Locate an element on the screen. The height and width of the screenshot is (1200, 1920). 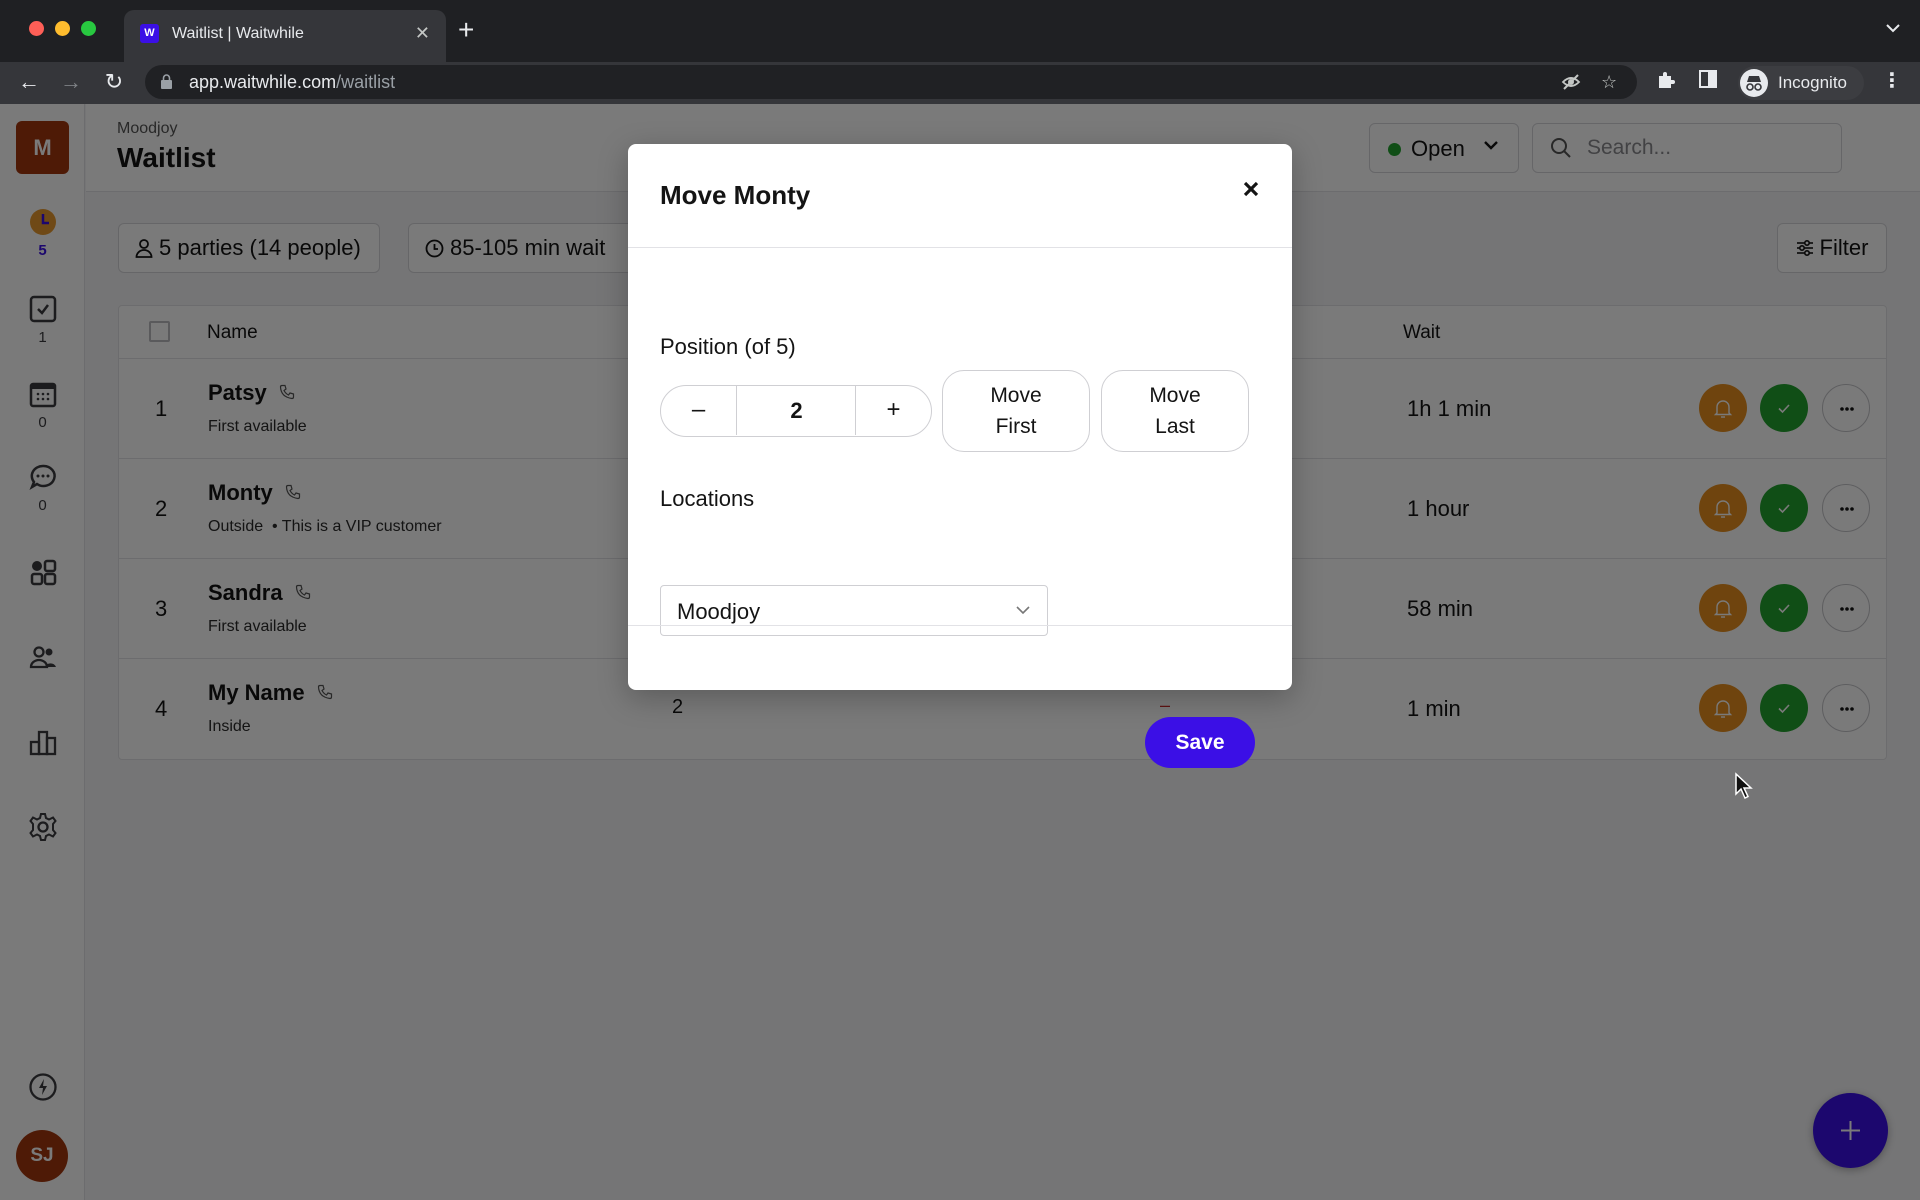
tab-title: Waitlist | Waitwhile is located at coordinates (238, 33).